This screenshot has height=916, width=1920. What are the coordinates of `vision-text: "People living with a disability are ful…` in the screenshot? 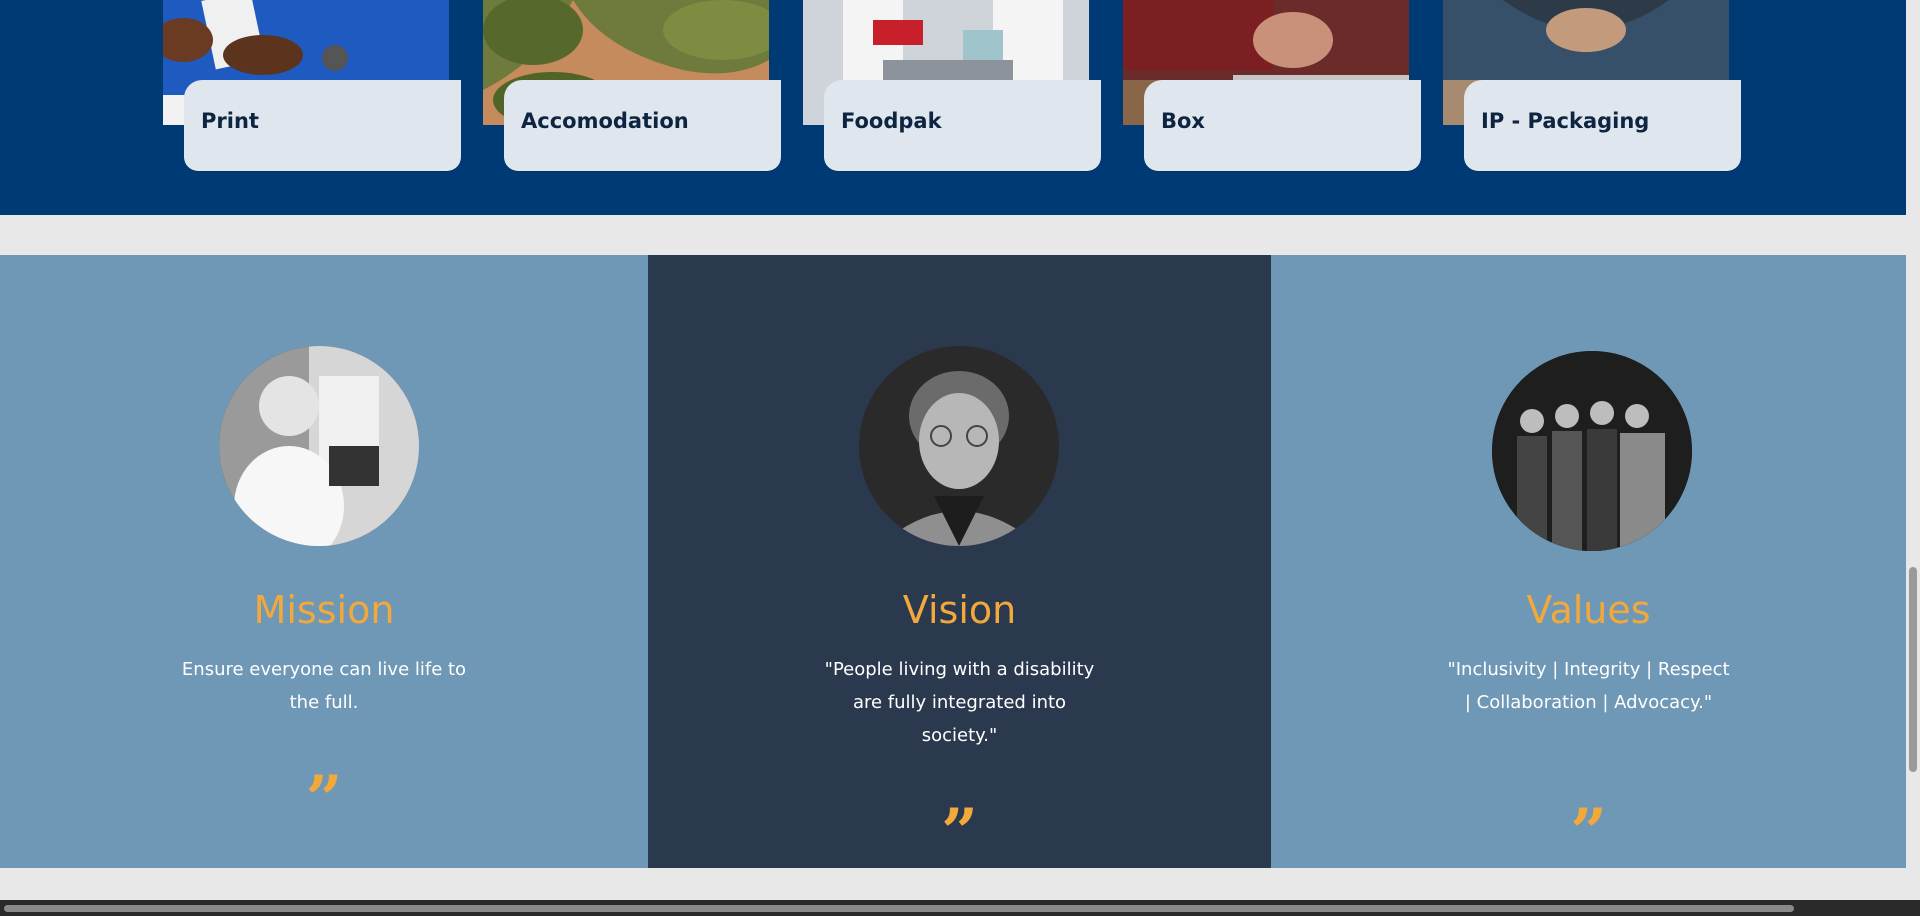 It's located at (959, 702).